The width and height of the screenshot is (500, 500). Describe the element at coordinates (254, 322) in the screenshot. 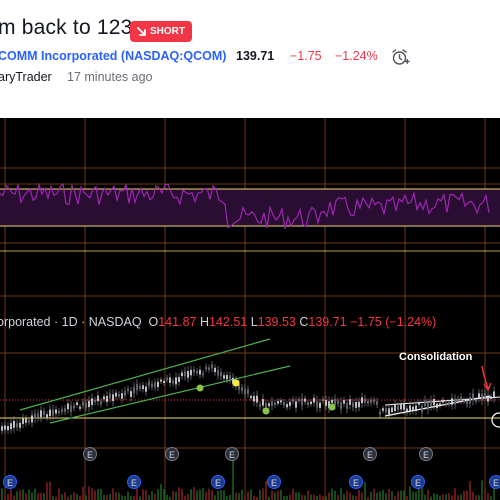

I see `legend-low-label: L` at that location.